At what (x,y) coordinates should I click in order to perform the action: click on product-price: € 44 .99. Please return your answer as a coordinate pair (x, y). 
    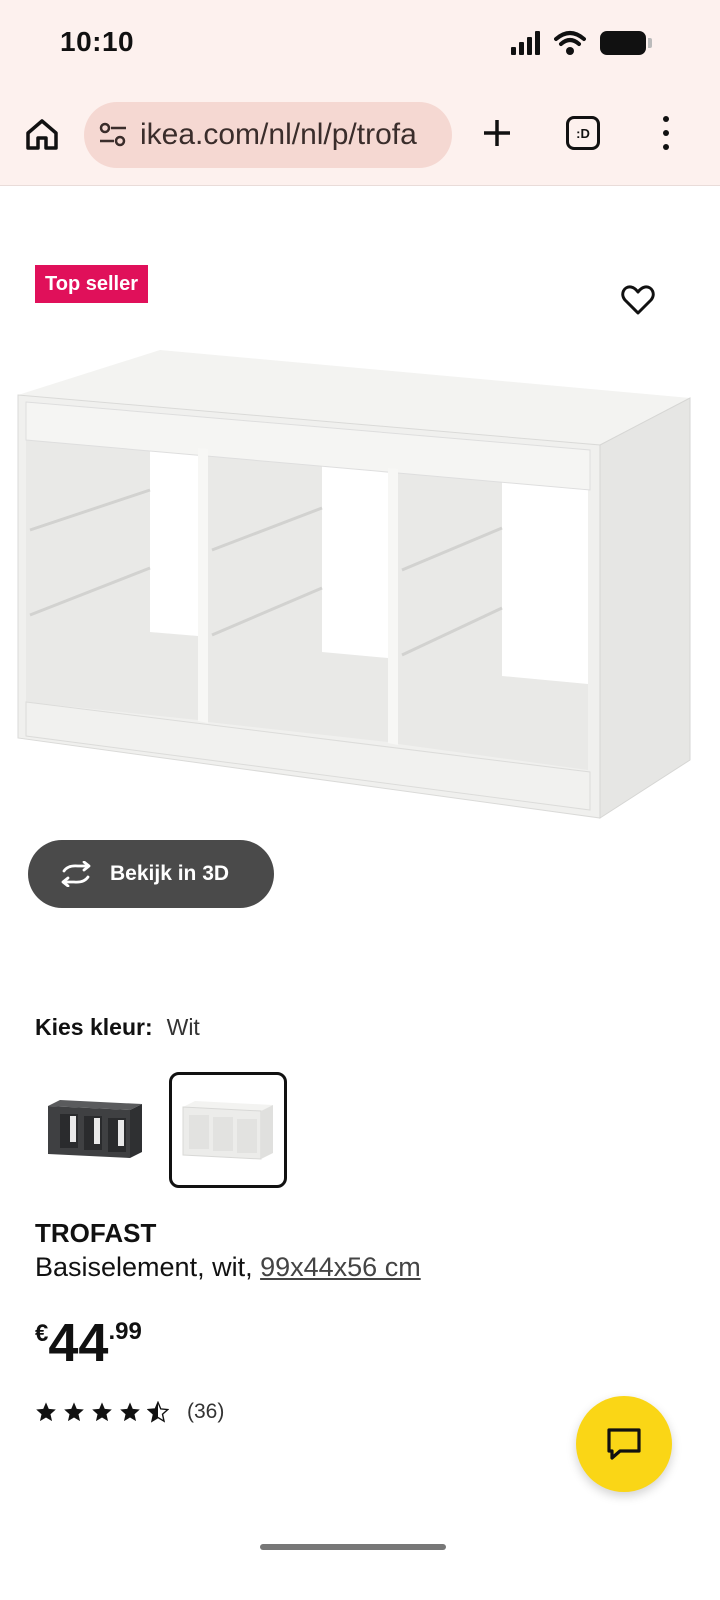
    Looking at the image, I should click on (88, 1343).